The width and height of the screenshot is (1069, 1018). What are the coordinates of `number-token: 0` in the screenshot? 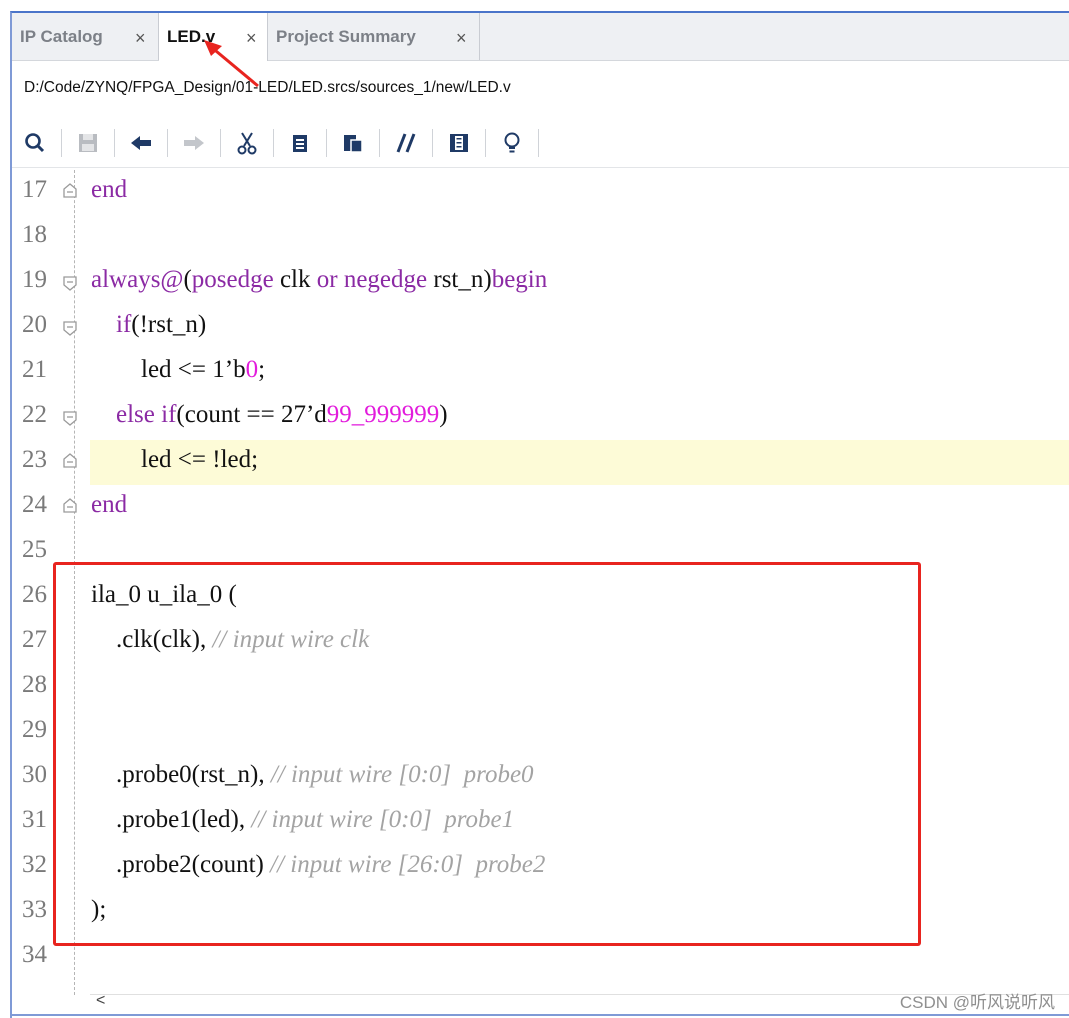 It's located at (252, 369).